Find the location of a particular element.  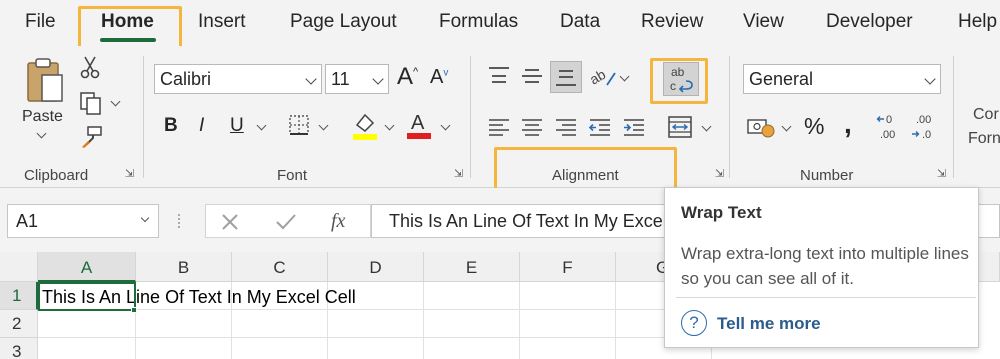

align-left-icon is located at coordinates (499, 128).